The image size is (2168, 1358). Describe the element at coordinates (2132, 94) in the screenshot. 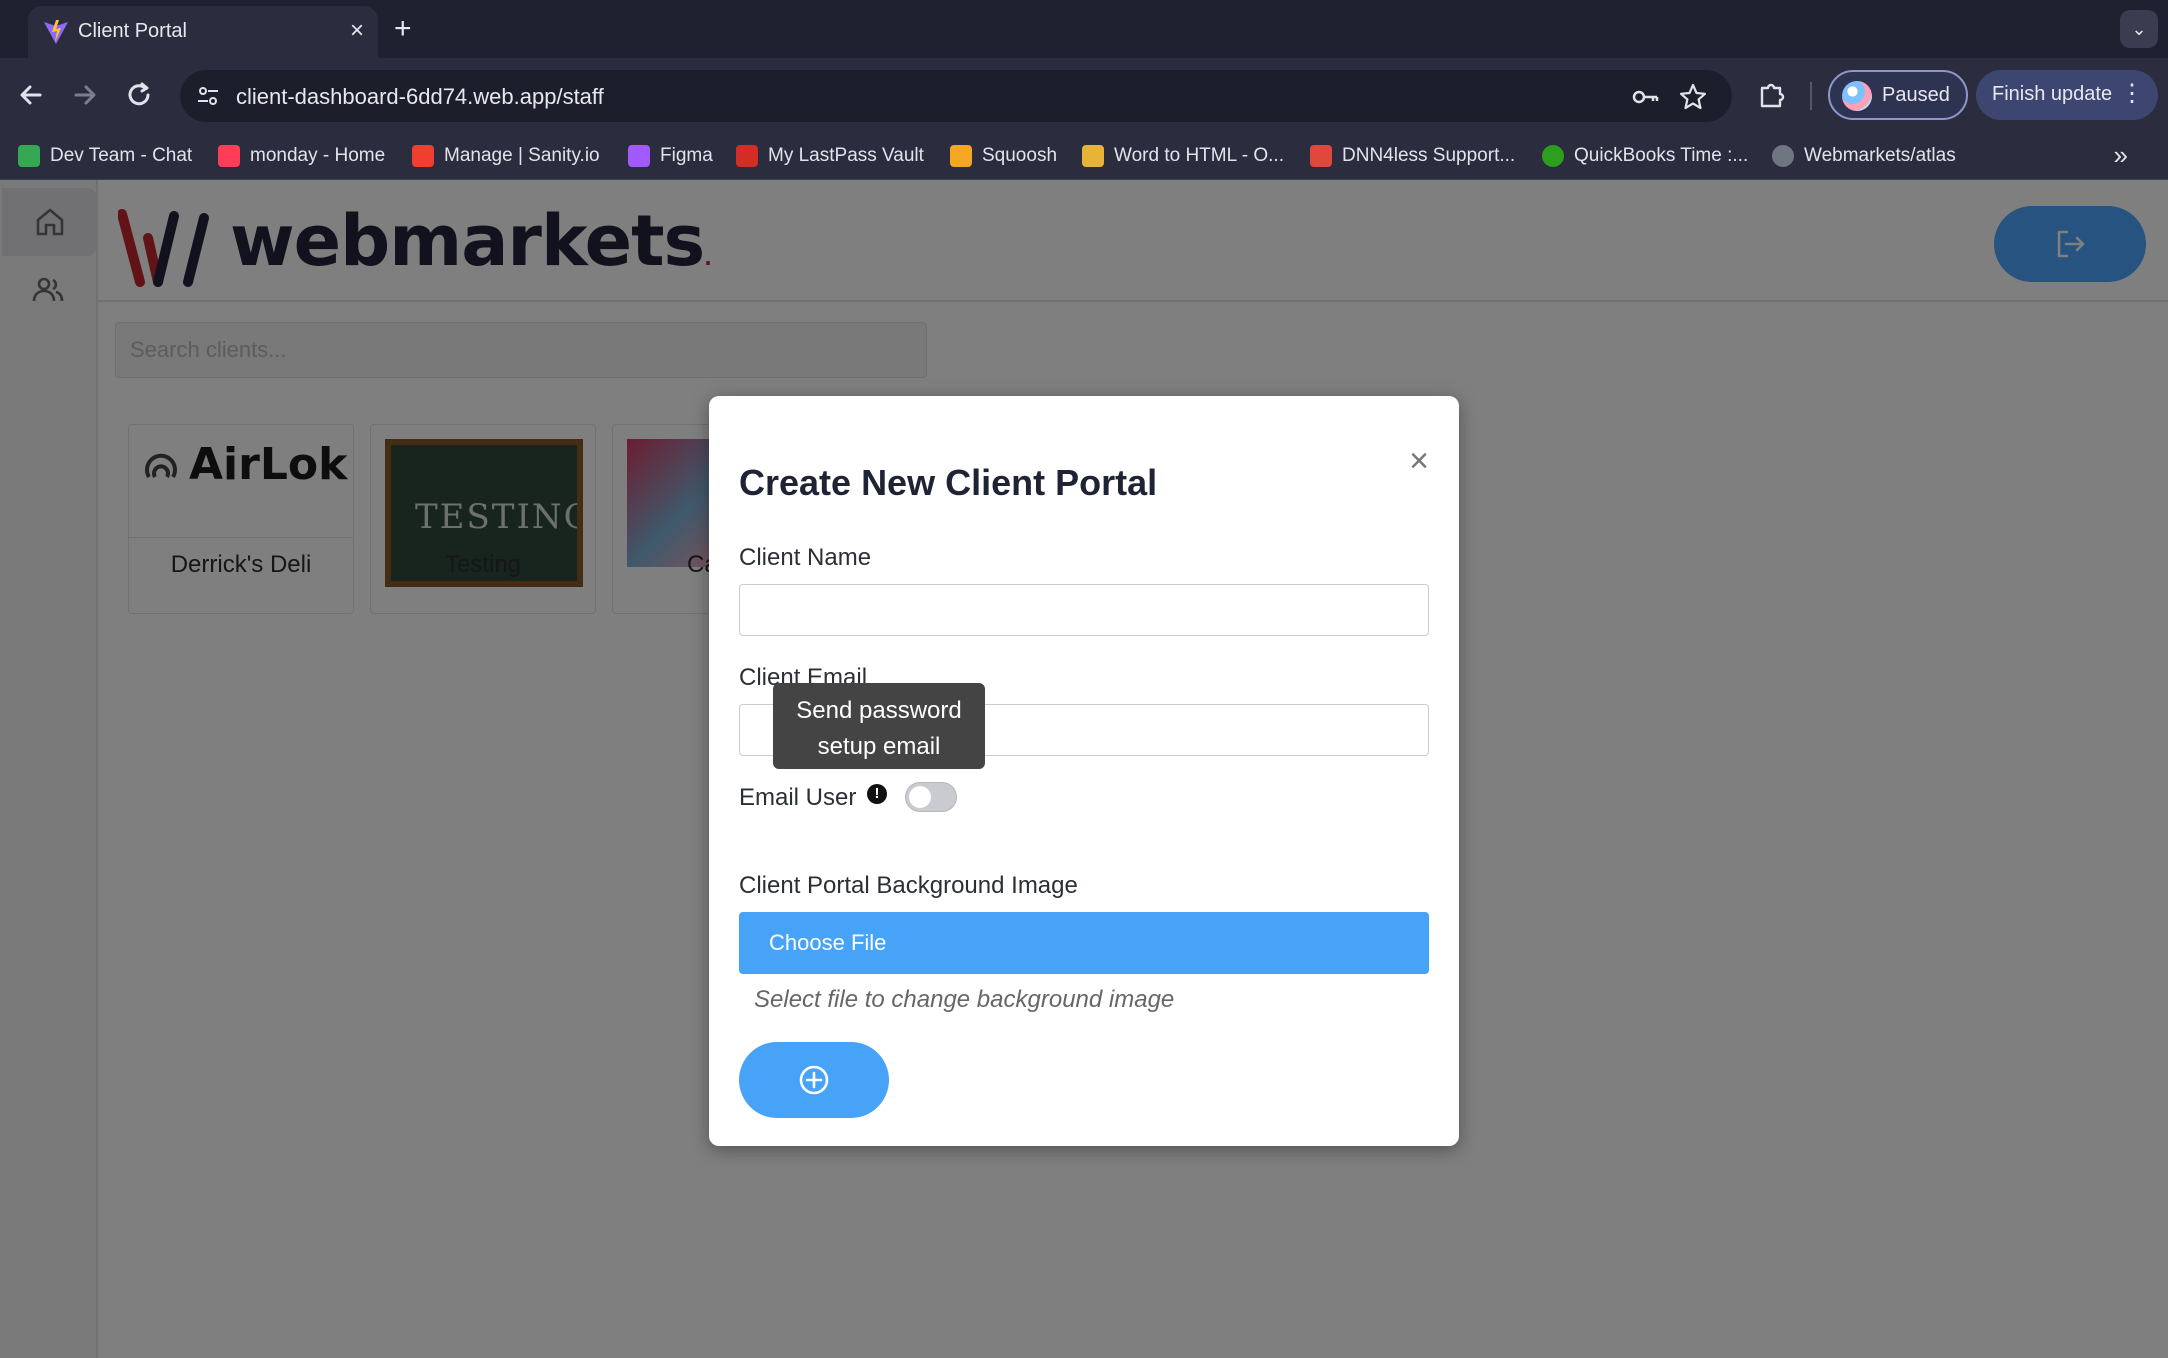

I see `browser-menu-icon: ⋮` at that location.